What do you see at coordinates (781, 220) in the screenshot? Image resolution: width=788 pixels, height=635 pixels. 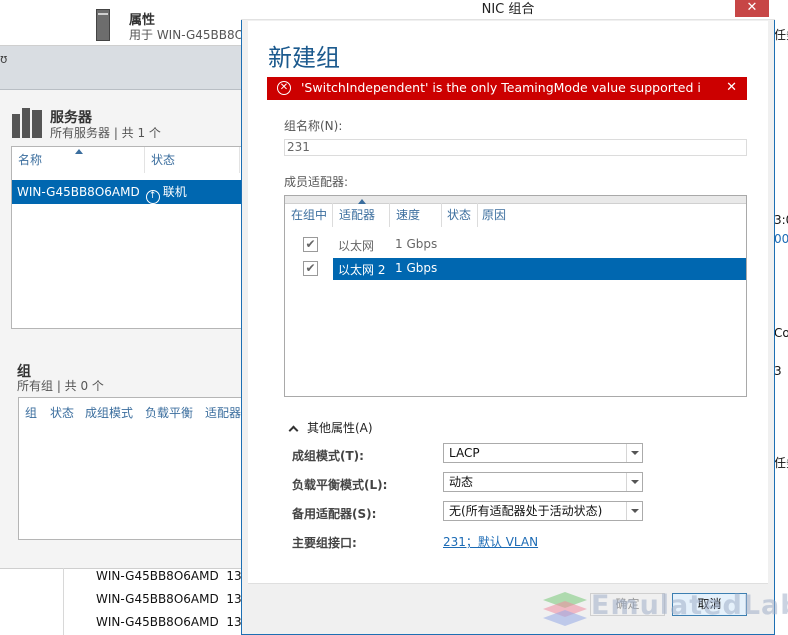 I see `right-fragment: 3:0` at bounding box center [781, 220].